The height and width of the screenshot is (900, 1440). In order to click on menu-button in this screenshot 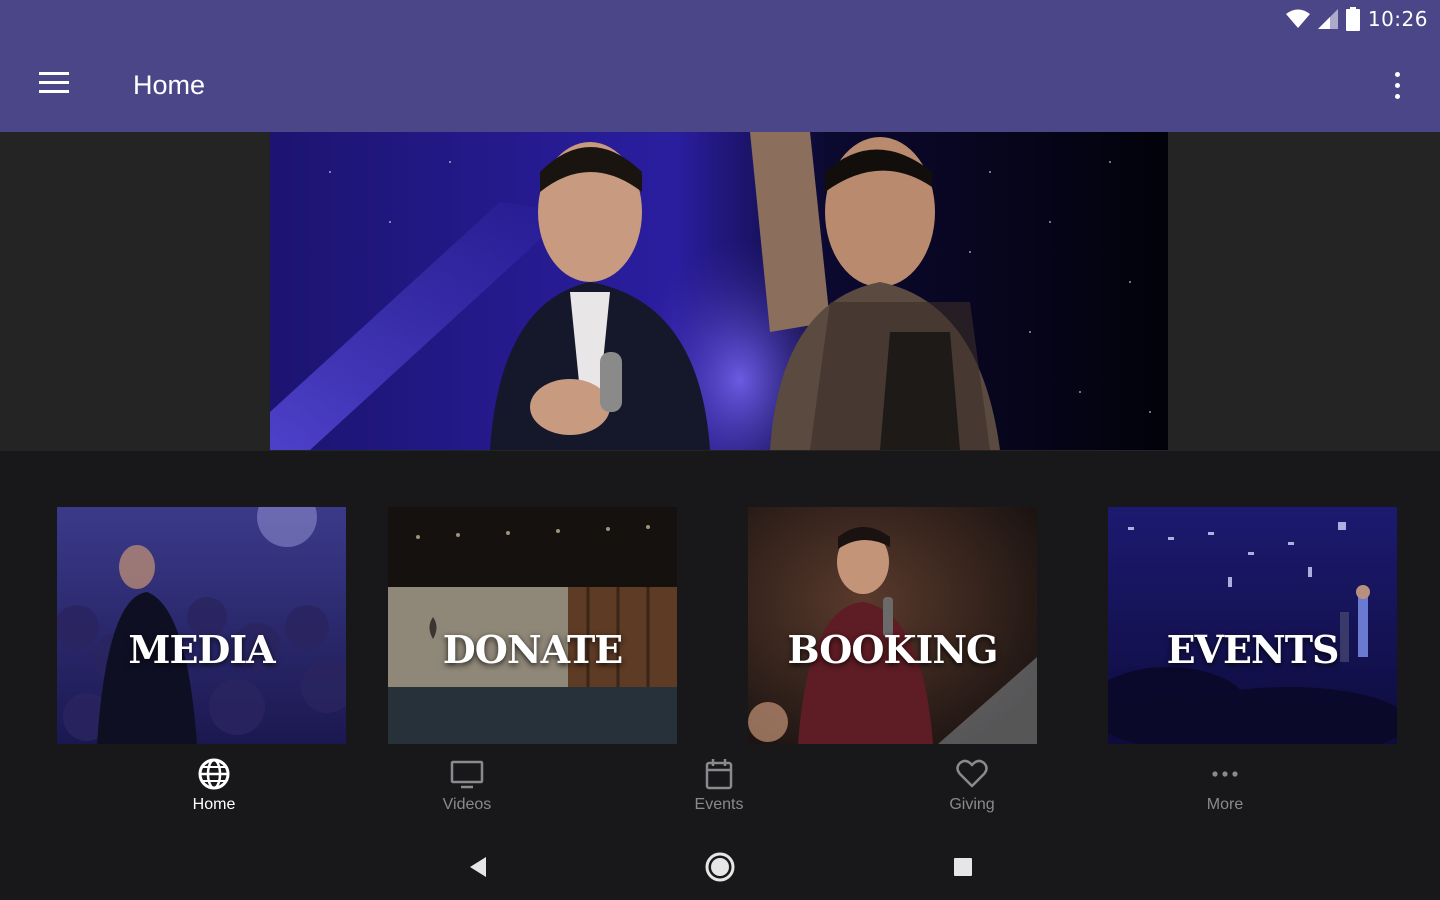, I will do `click(54, 84)`.